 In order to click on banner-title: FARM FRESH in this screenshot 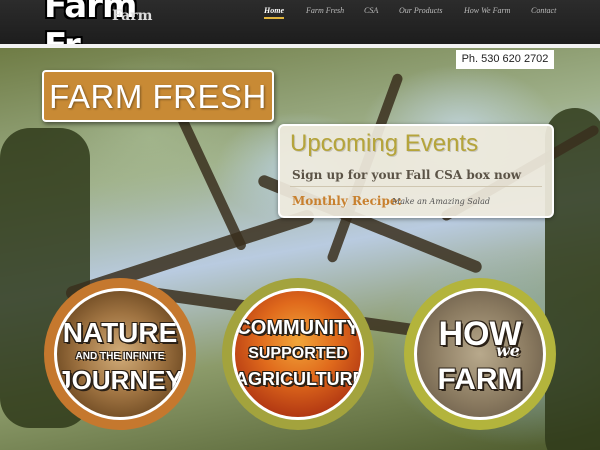, I will do `click(158, 96)`.